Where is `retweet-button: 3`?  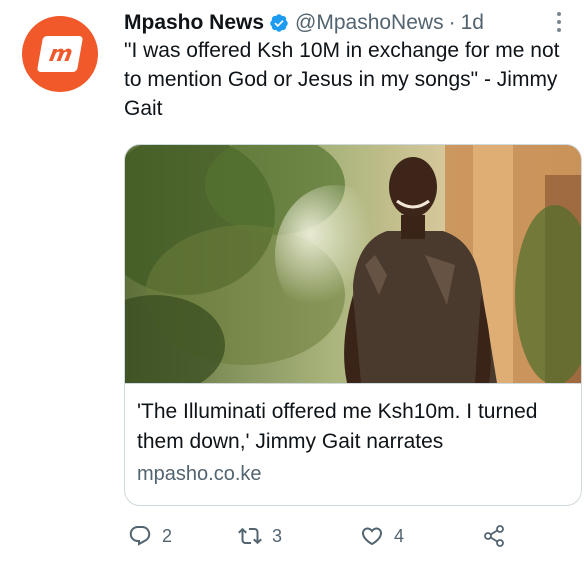
retweet-button: 3 is located at coordinates (260, 536).